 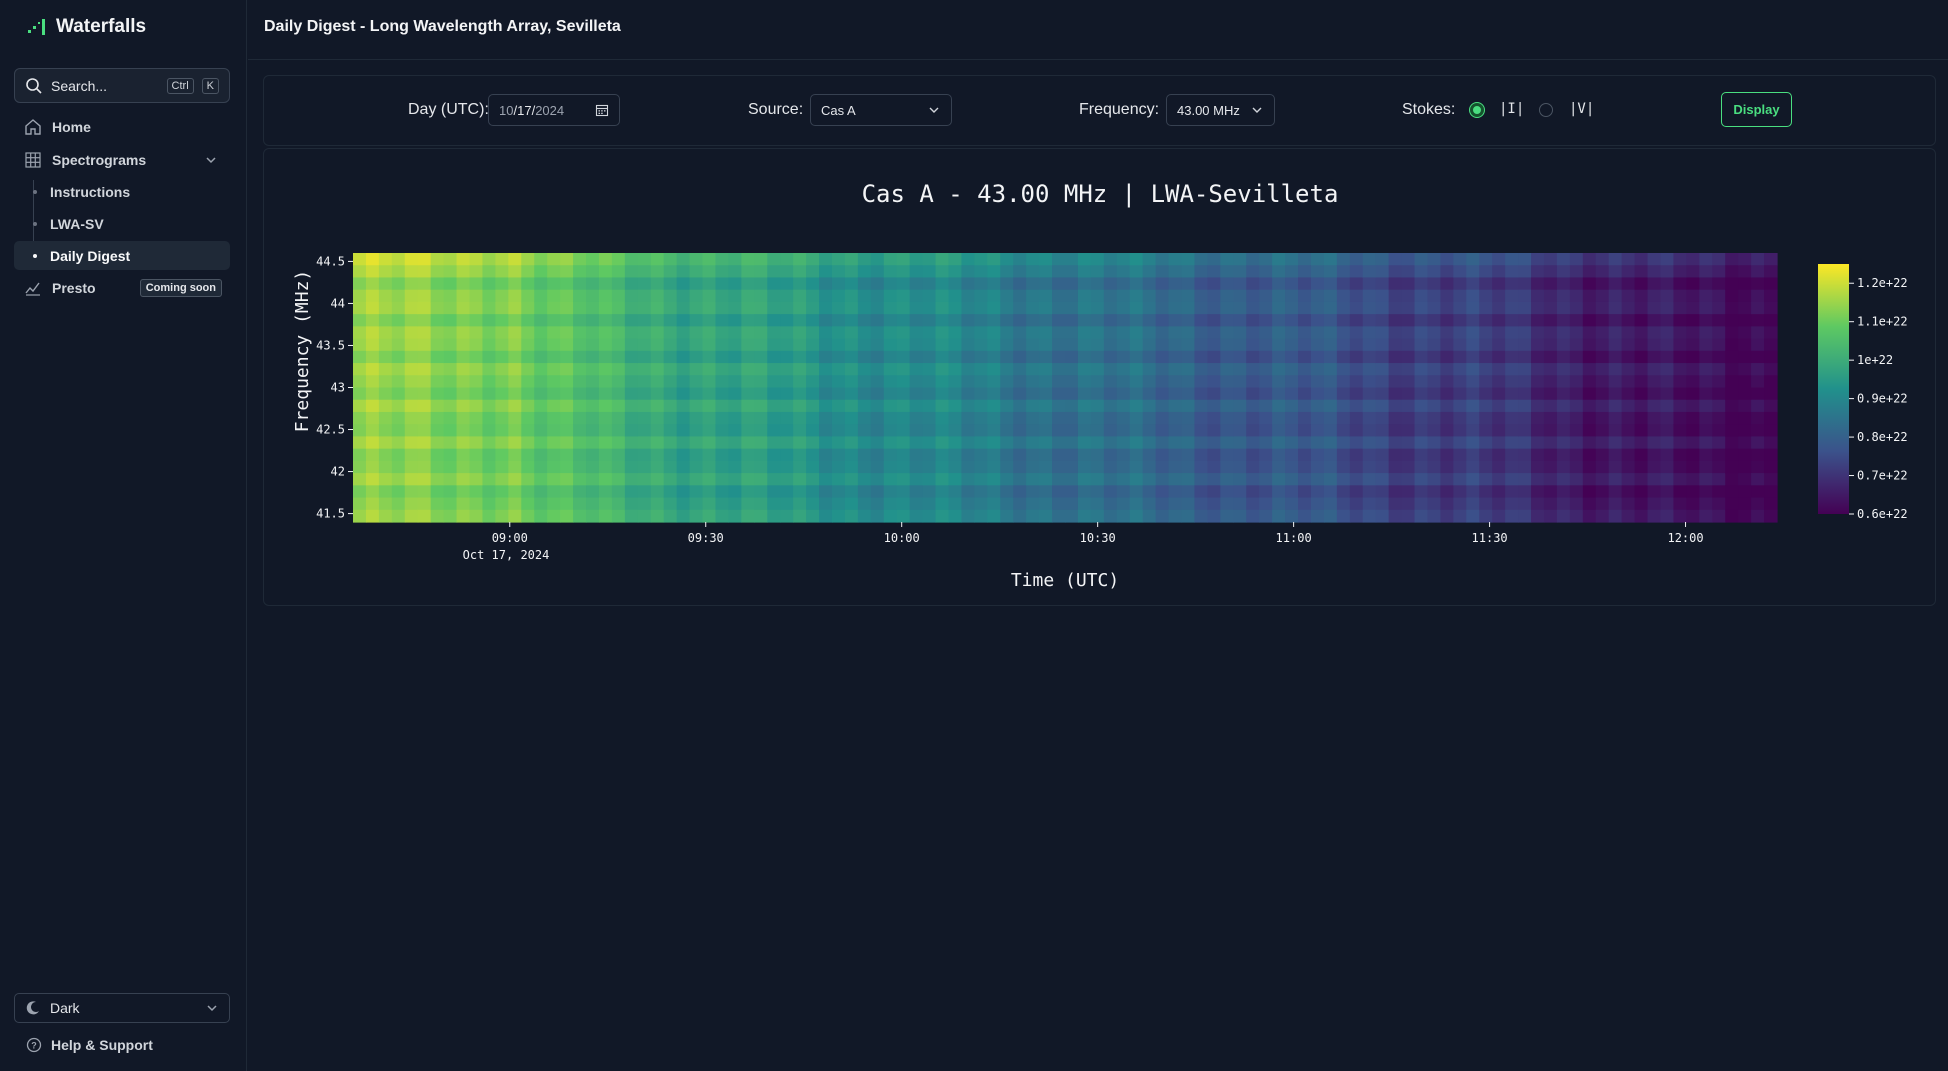 What do you see at coordinates (1546, 110) in the screenshot?
I see `stokes-v-radio` at bounding box center [1546, 110].